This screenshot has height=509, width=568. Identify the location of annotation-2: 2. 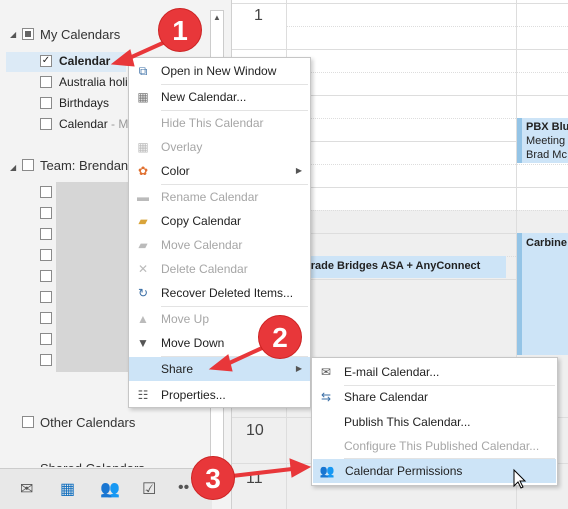
(280, 337).